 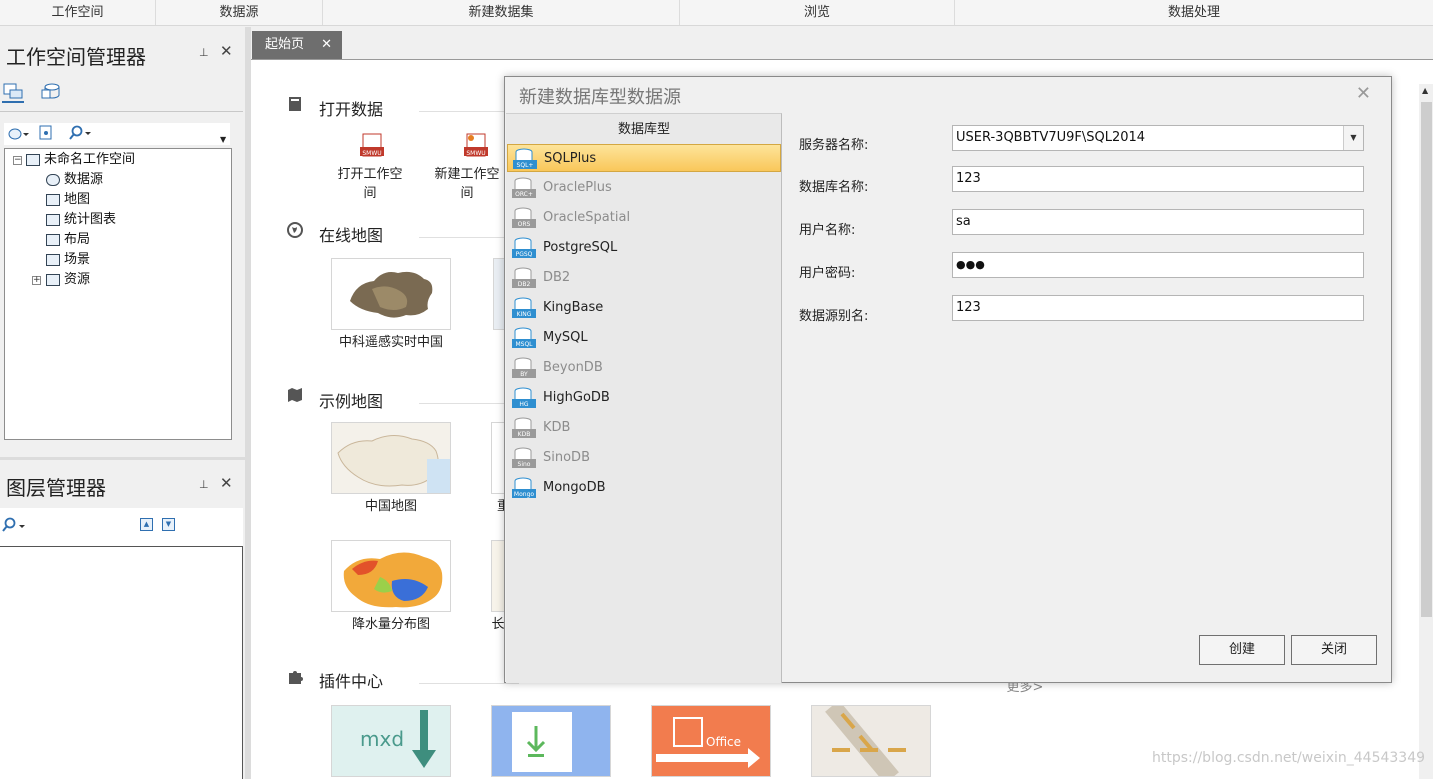 What do you see at coordinates (117, 134) in the screenshot?
I see `workspace-toolbar: ▼` at bounding box center [117, 134].